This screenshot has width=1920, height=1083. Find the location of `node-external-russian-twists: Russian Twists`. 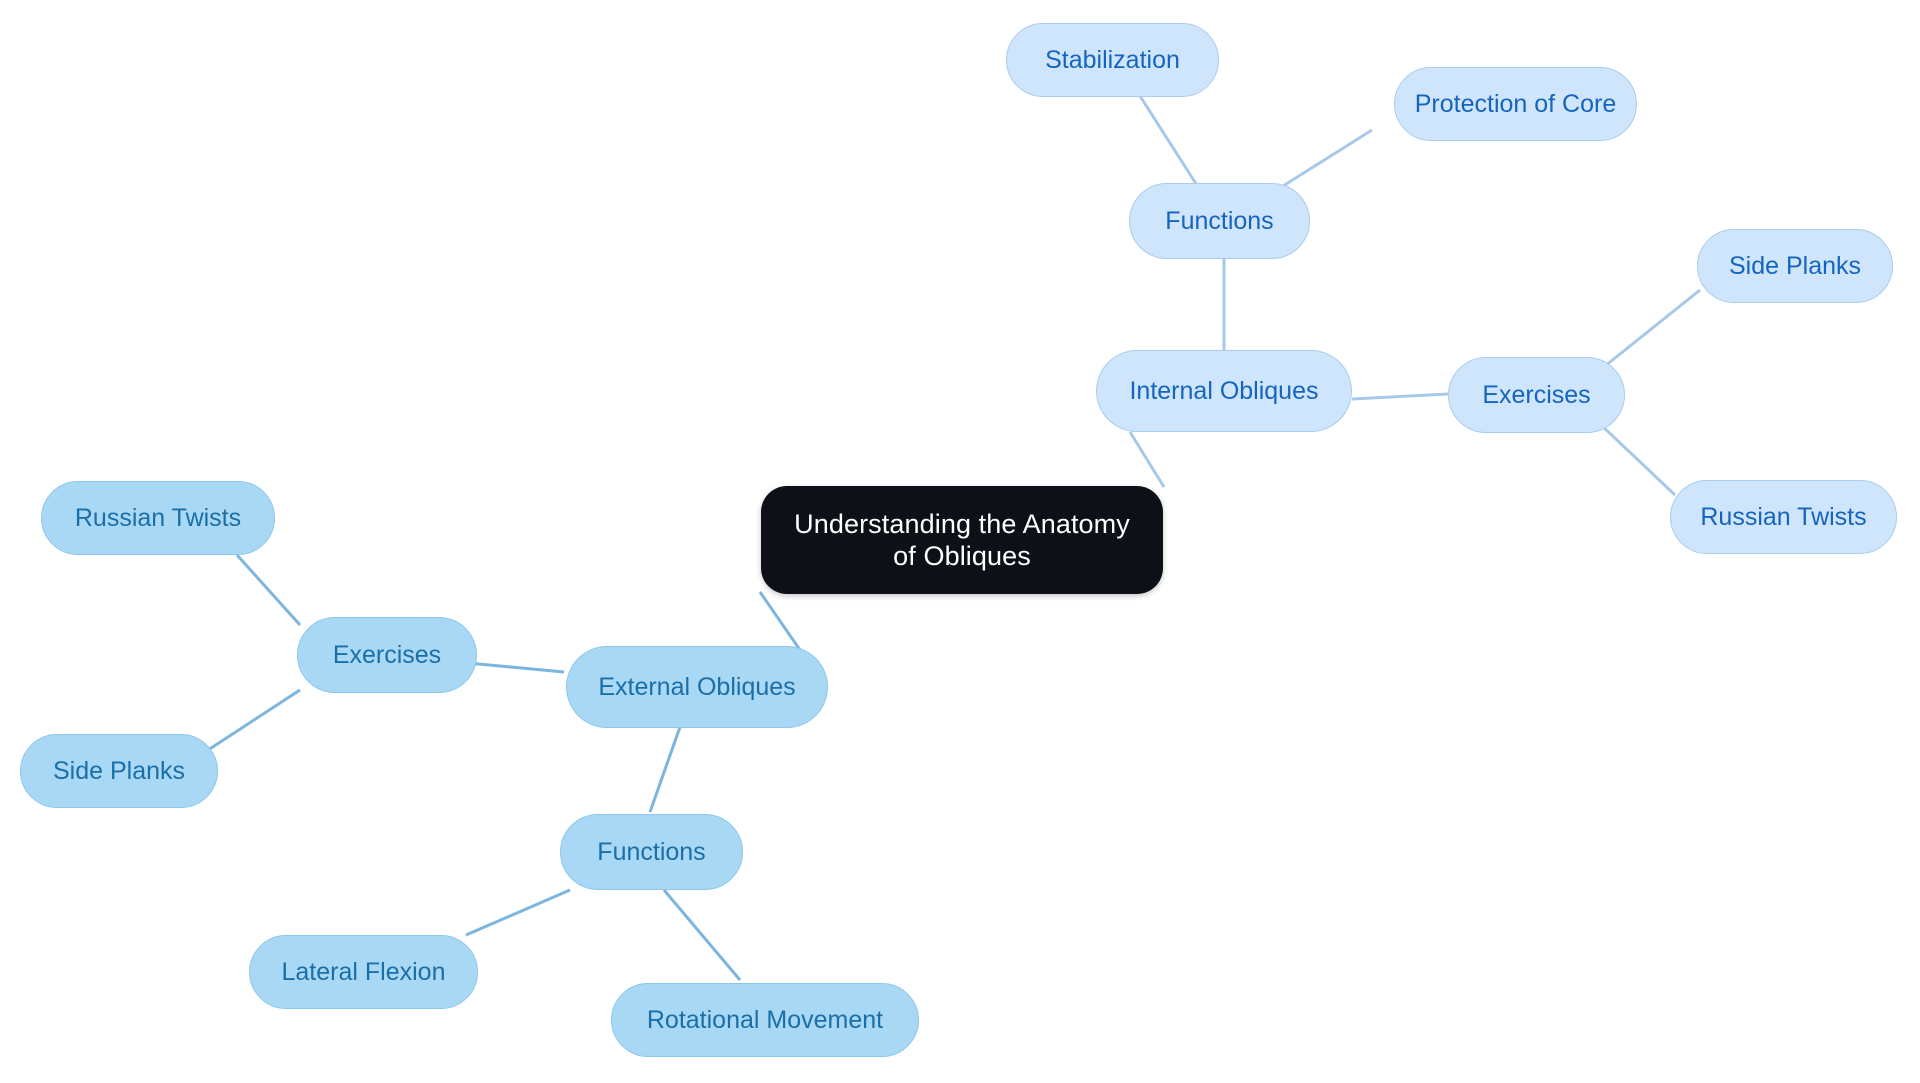

node-external-russian-twists: Russian Twists is located at coordinates (158, 518).